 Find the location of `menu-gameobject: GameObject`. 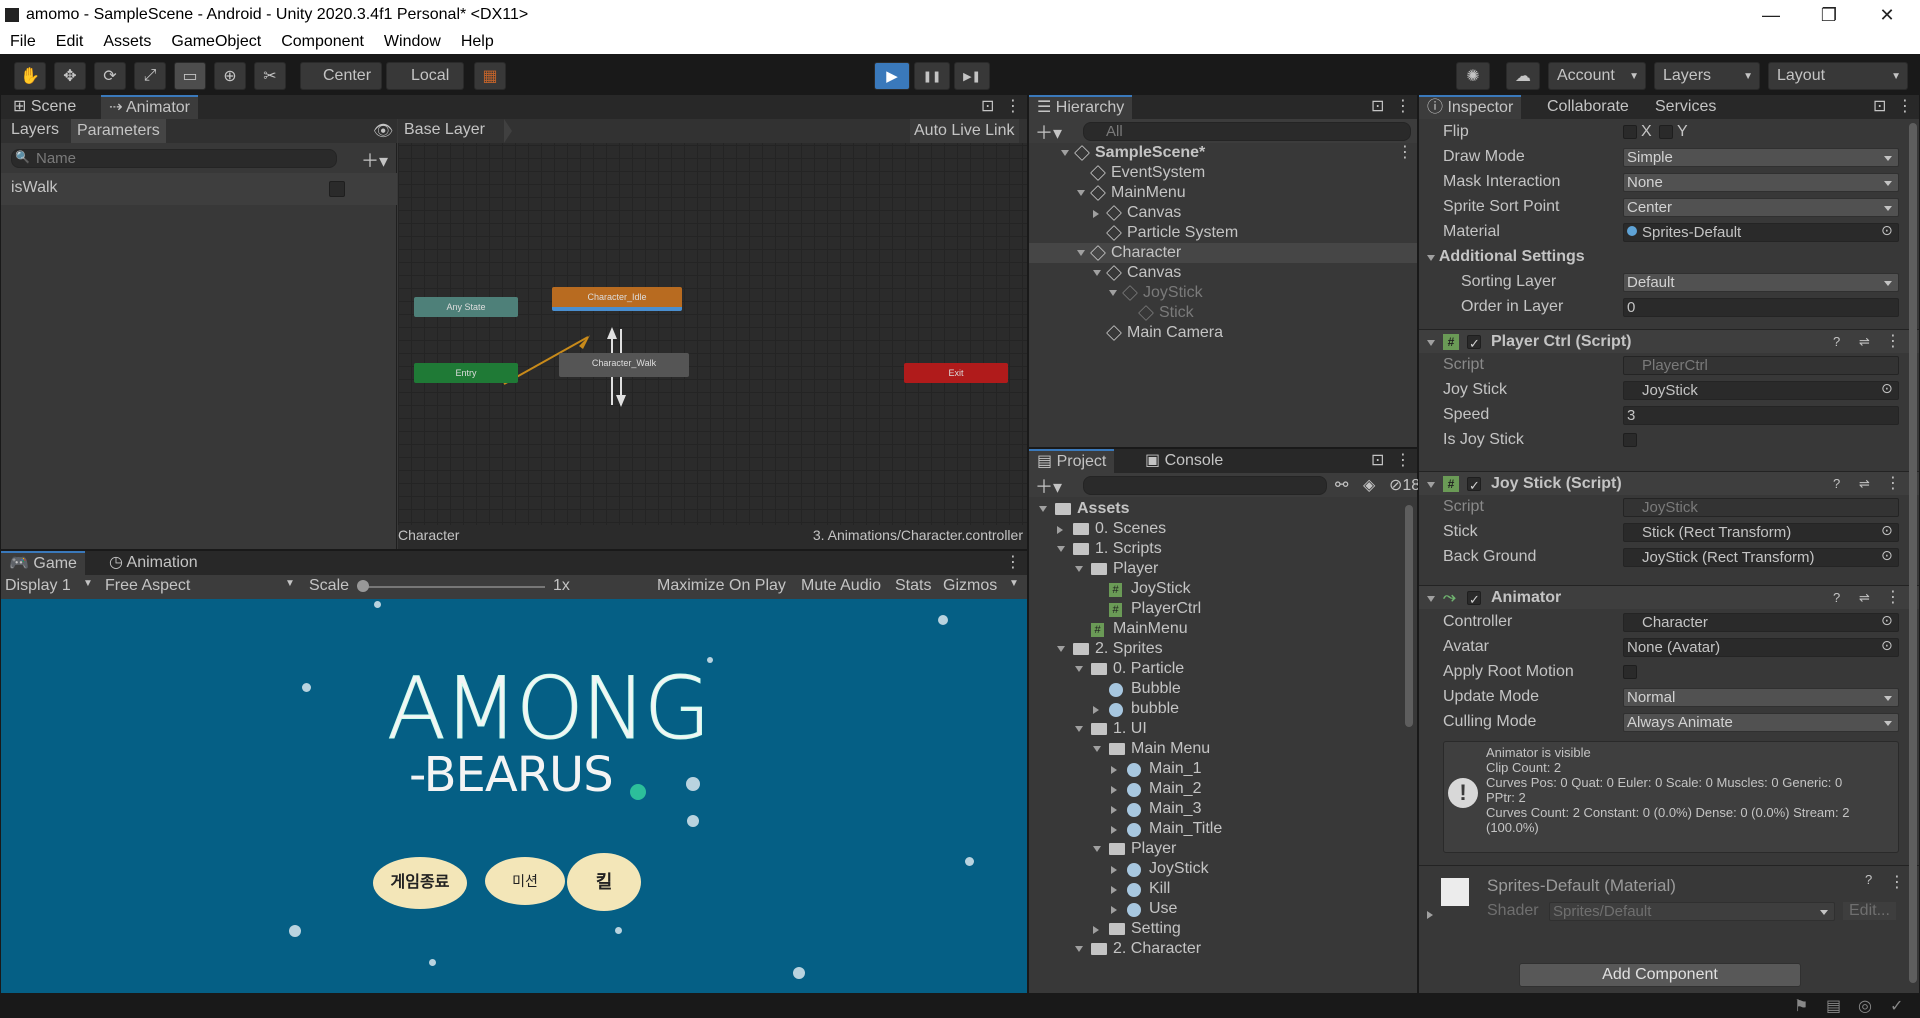

menu-gameobject: GameObject is located at coordinates (216, 42).